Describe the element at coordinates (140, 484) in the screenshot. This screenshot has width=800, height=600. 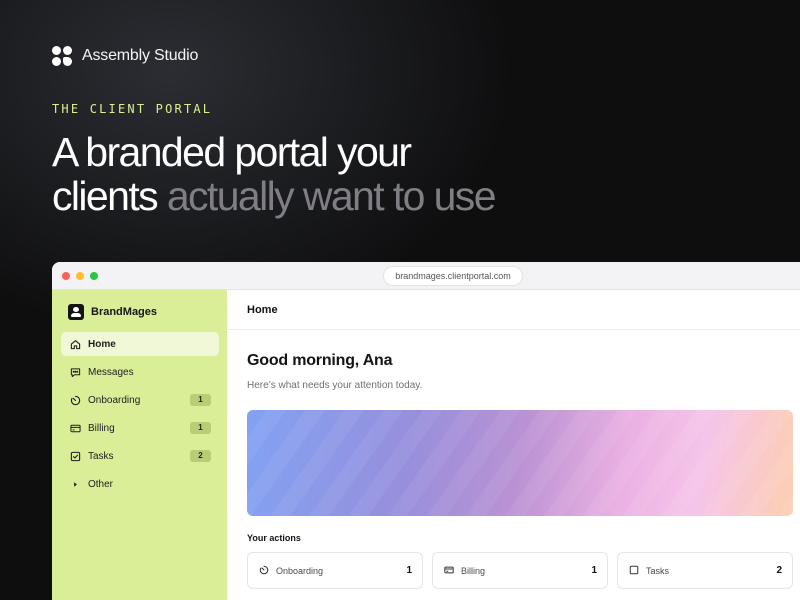
I see `sidebar-item-other: Other` at that location.